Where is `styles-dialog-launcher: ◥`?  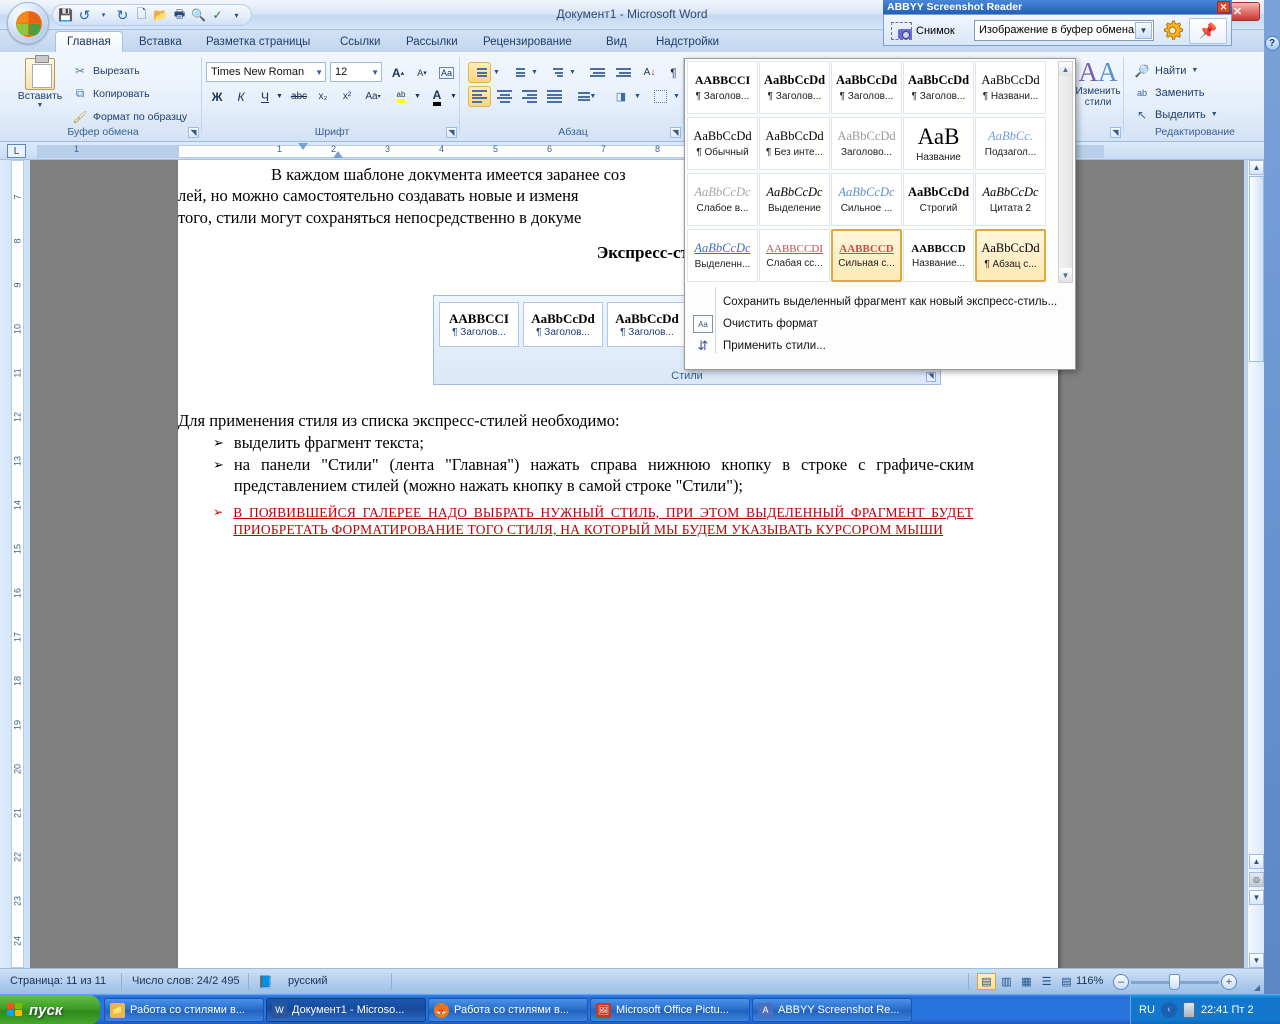 styles-dialog-launcher: ◥ is located at coordinates (1115, 132).